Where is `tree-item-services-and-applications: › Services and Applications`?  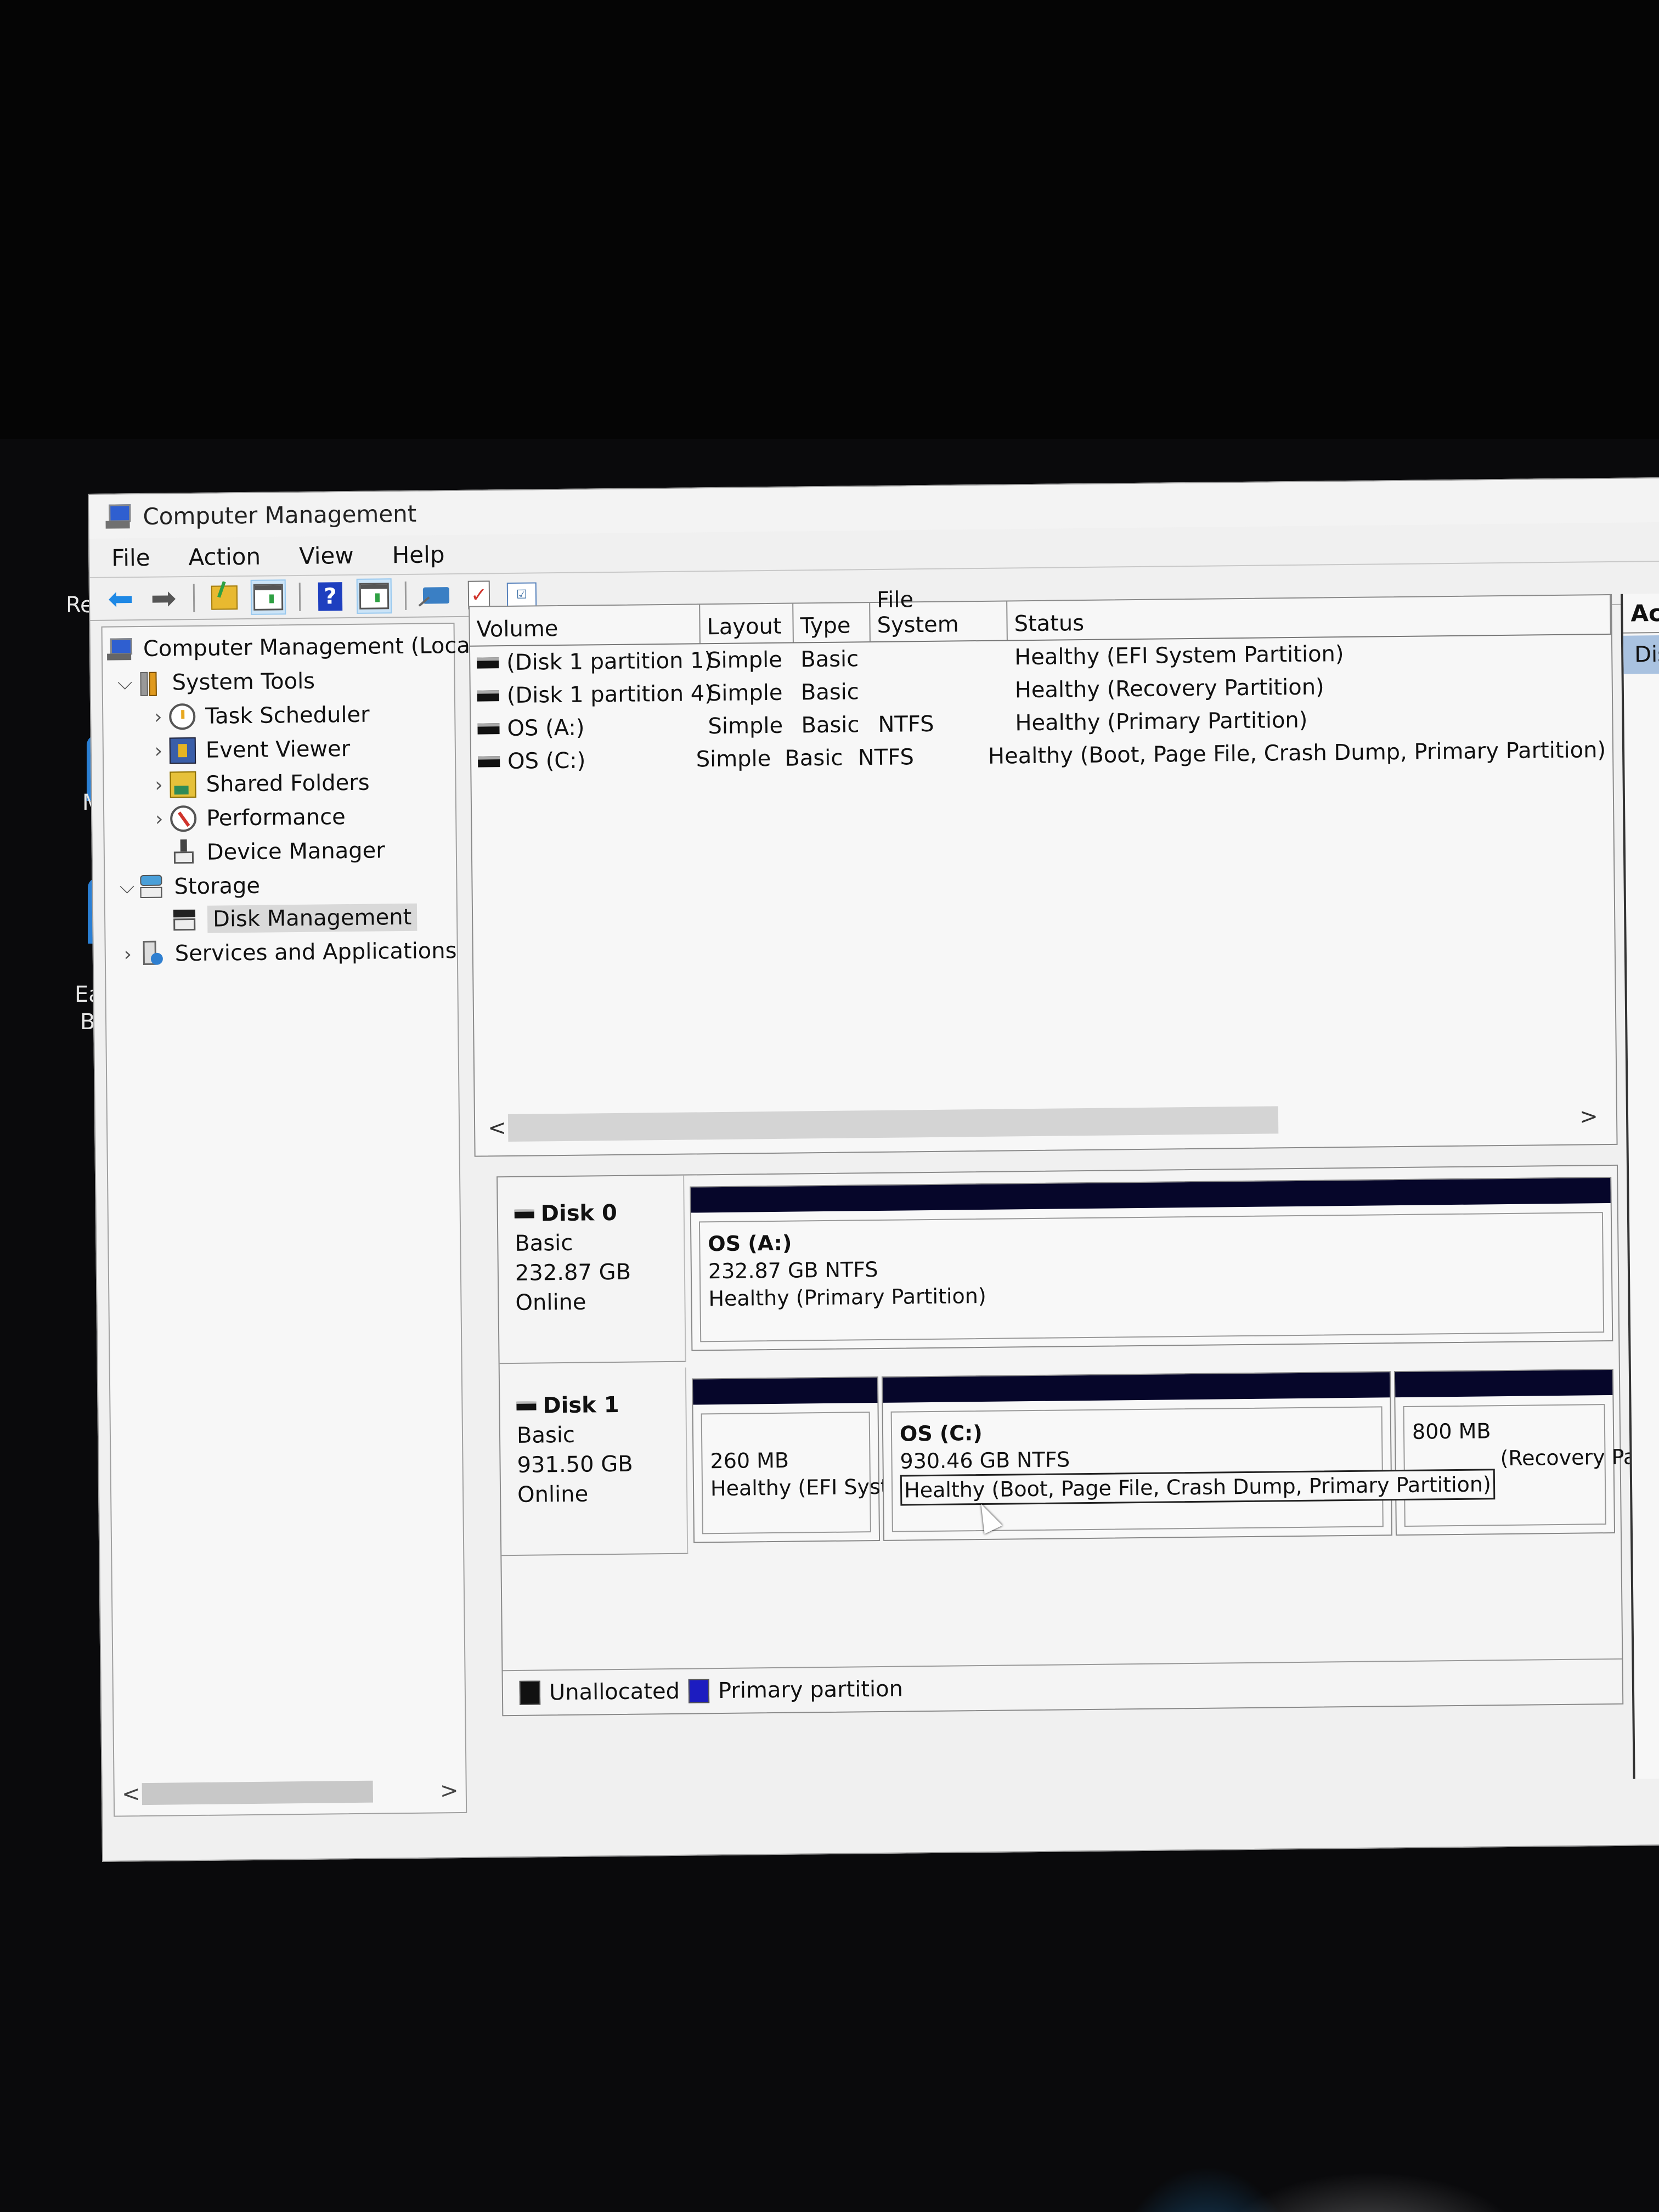 tree-item-services-and-applications: › Services and Applications is located at coordinates (286, 952).